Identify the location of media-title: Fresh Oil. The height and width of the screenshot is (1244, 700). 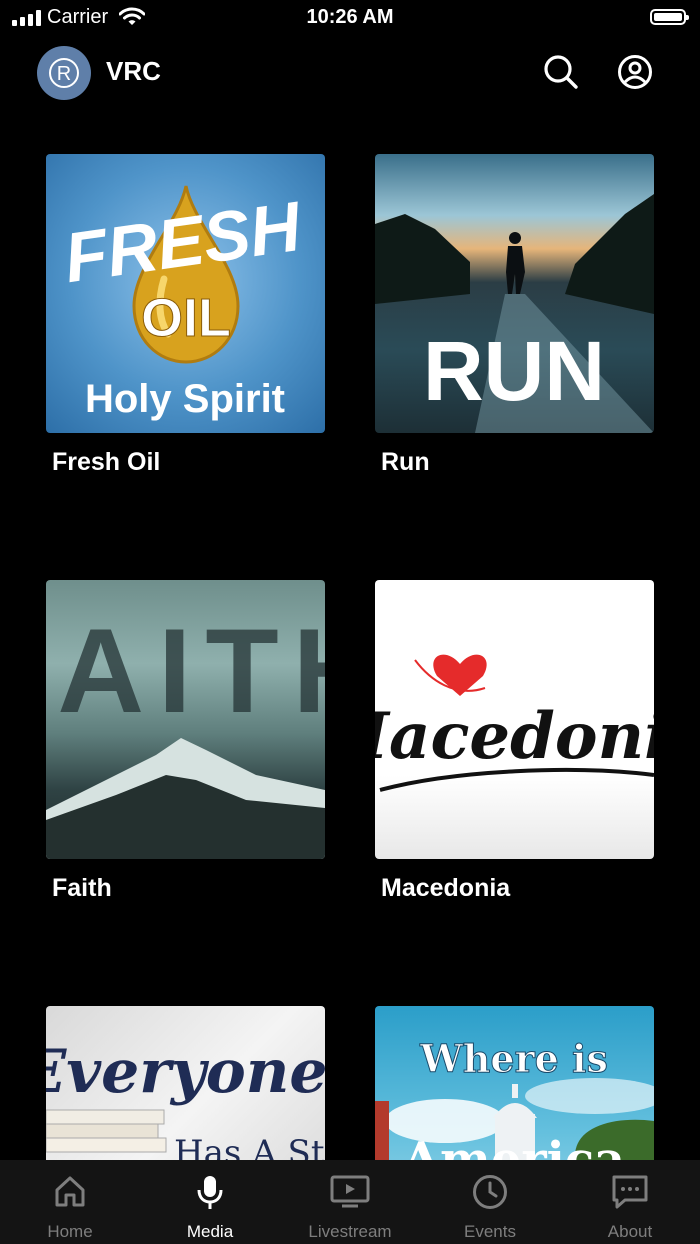
(106, 462).